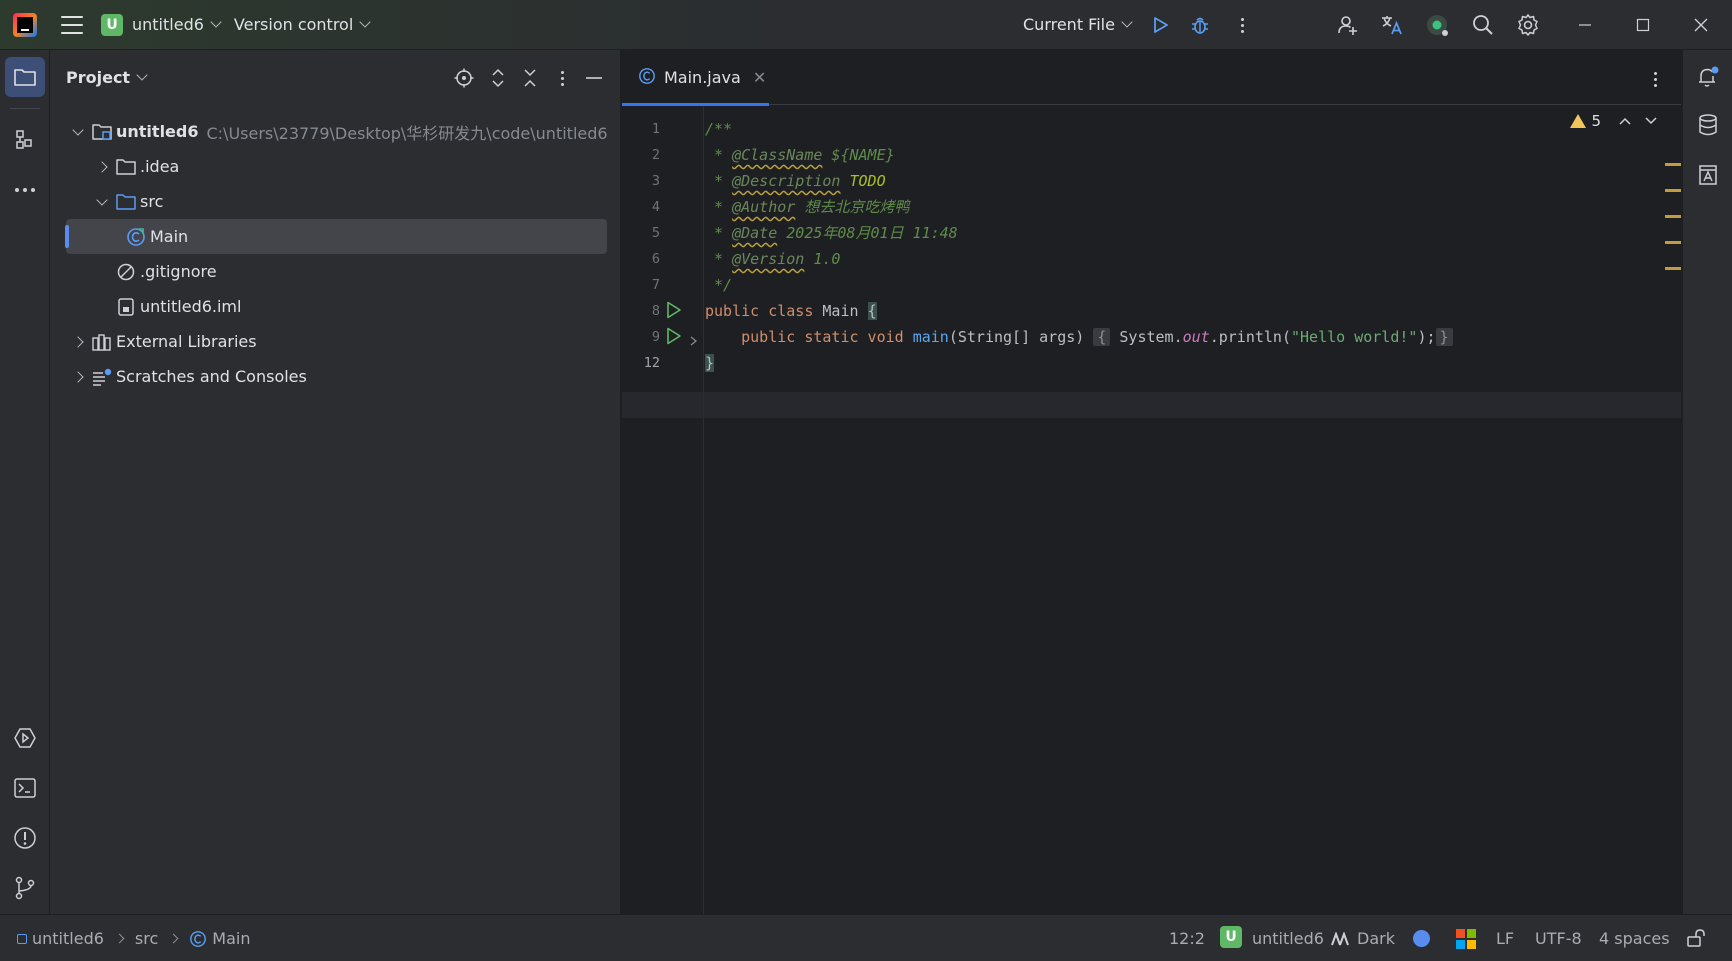 The height and width of the screenshot is (961, 1732). What do you see at coordinates (1421, 938) in the screenshot?
I see `ai-status-icon` at bounding box center [1421, 938].